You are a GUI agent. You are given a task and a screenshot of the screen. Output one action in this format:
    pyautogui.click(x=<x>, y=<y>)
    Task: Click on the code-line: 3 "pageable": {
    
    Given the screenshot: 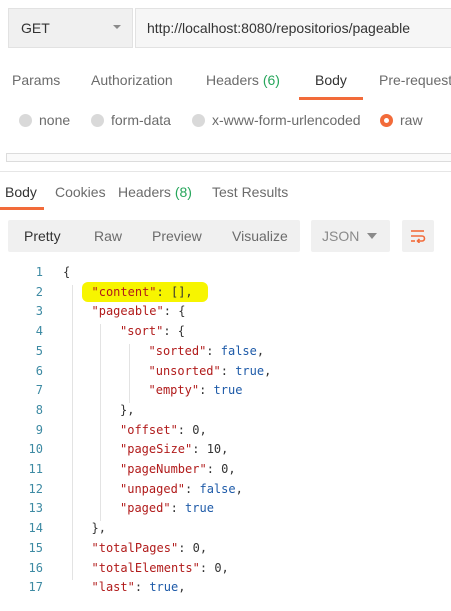 What is the action you would take?
    pyautogui.click(x=225, y=312)
    